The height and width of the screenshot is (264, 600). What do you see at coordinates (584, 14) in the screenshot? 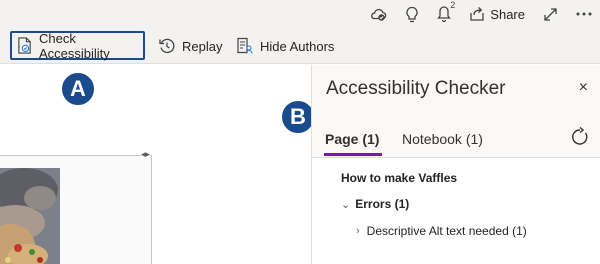
I see `more-icon` at bounding box center [584, 14].